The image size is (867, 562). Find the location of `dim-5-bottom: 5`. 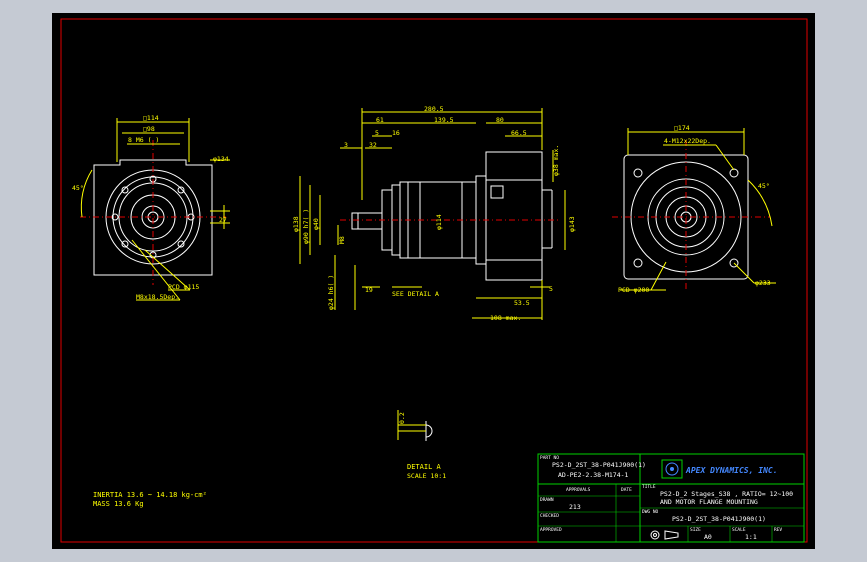

dim-5-bottom: 5 is located at coordinates (551, 289).